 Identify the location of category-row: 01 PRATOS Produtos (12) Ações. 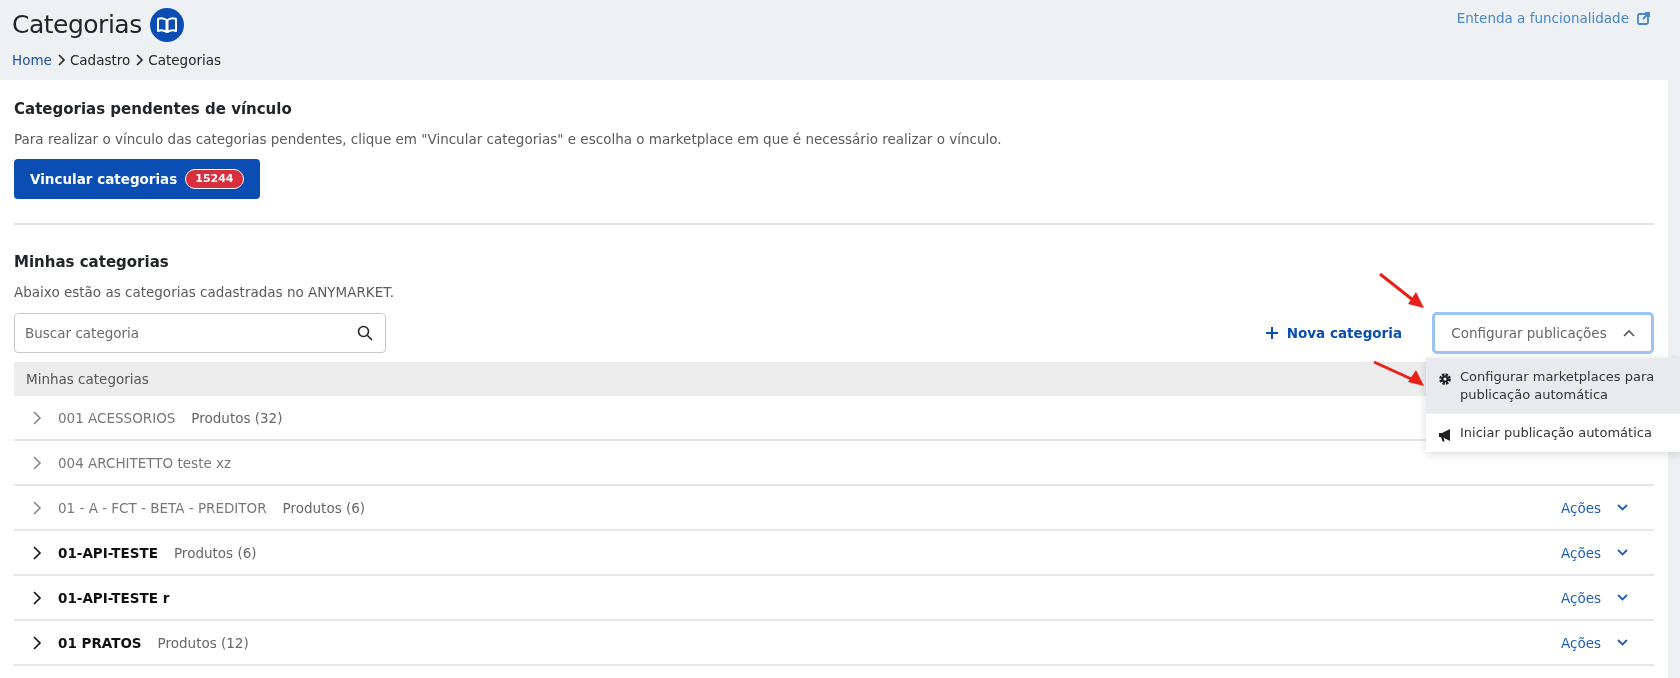
(834, 644).